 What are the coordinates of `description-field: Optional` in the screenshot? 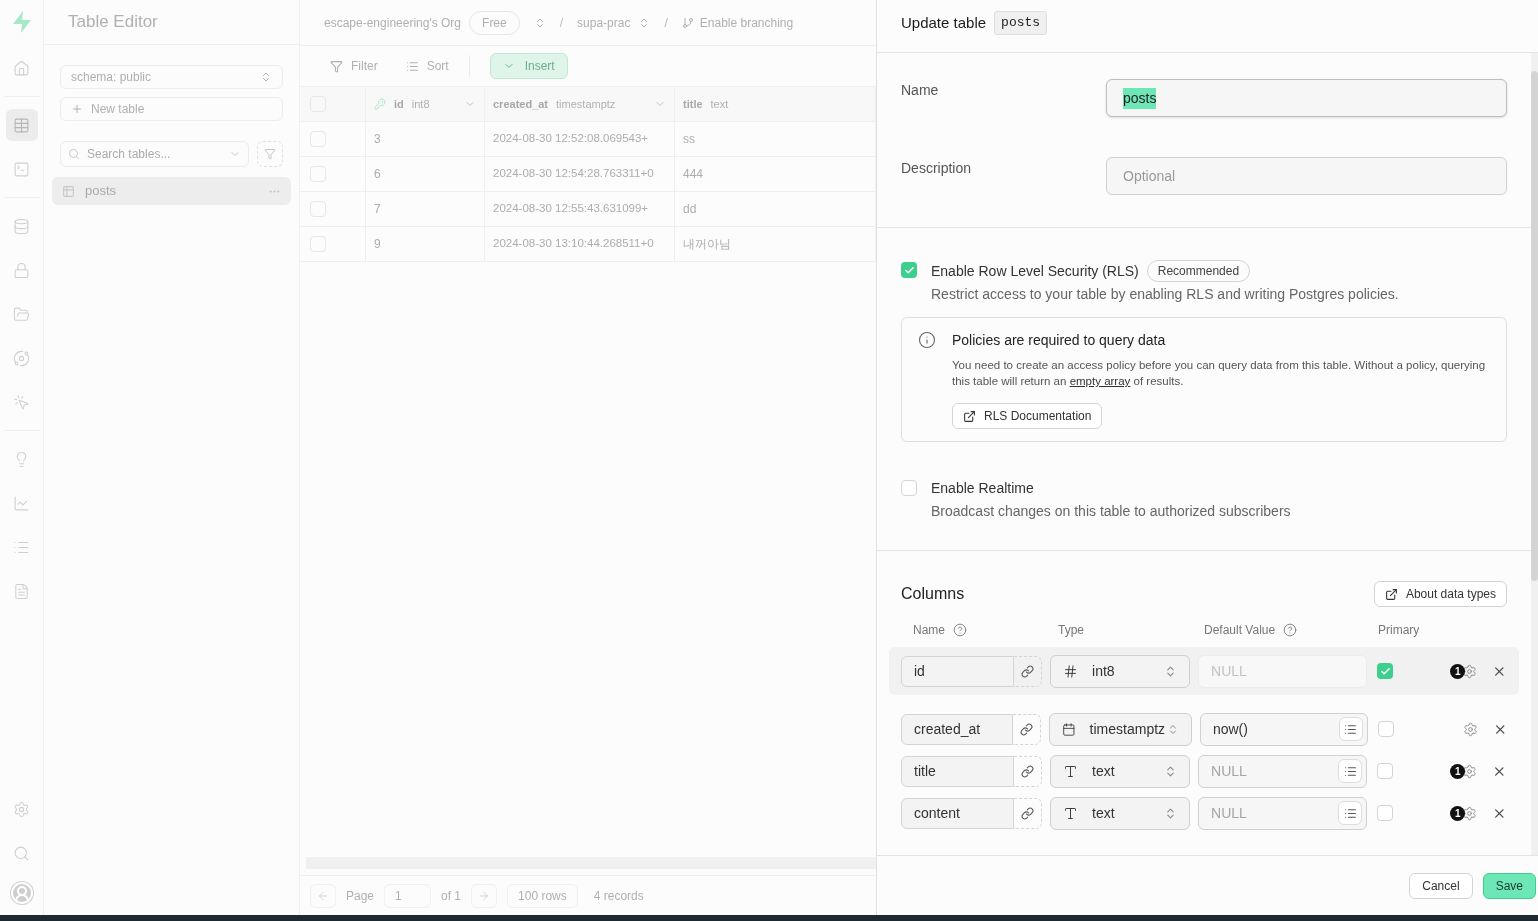 It's located at (1306, 176).